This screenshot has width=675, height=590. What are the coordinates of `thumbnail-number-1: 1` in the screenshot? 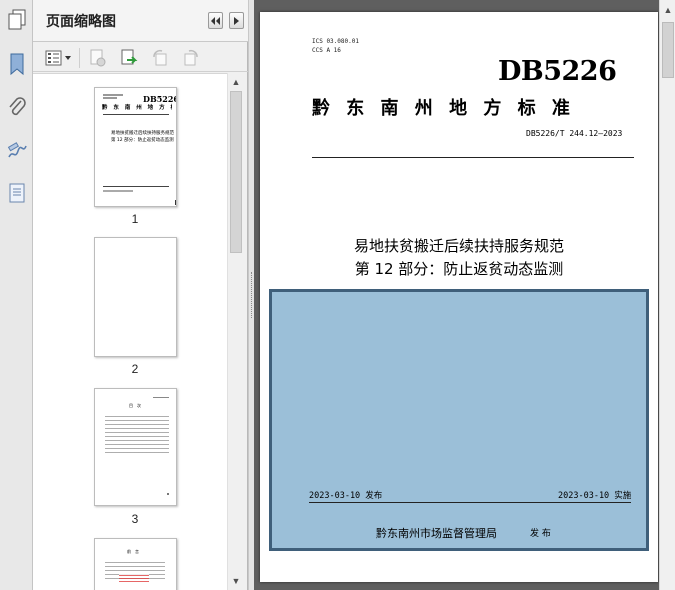 It's located at (135, 219).